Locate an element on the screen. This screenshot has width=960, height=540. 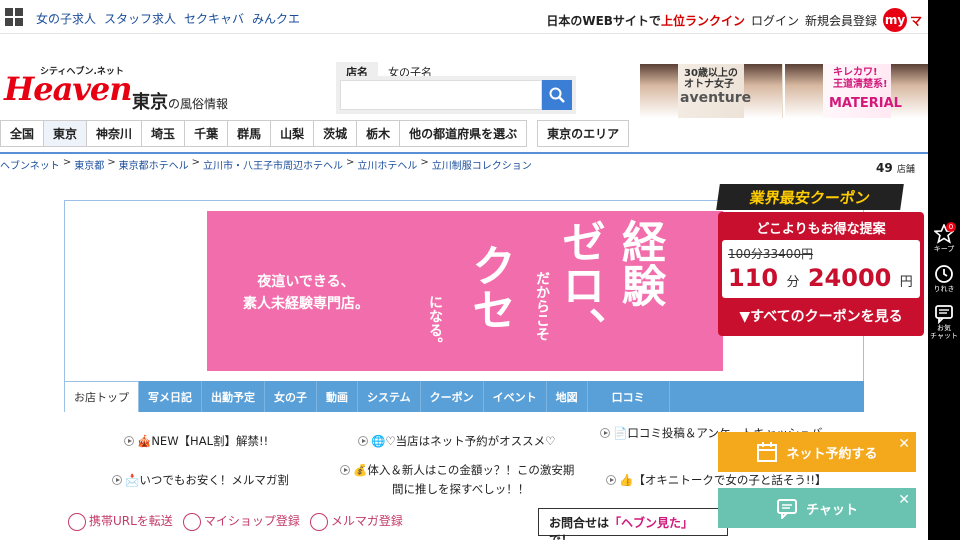
breadcrumb-item: 立川ホテヘル is located at coordinates (387, 164).